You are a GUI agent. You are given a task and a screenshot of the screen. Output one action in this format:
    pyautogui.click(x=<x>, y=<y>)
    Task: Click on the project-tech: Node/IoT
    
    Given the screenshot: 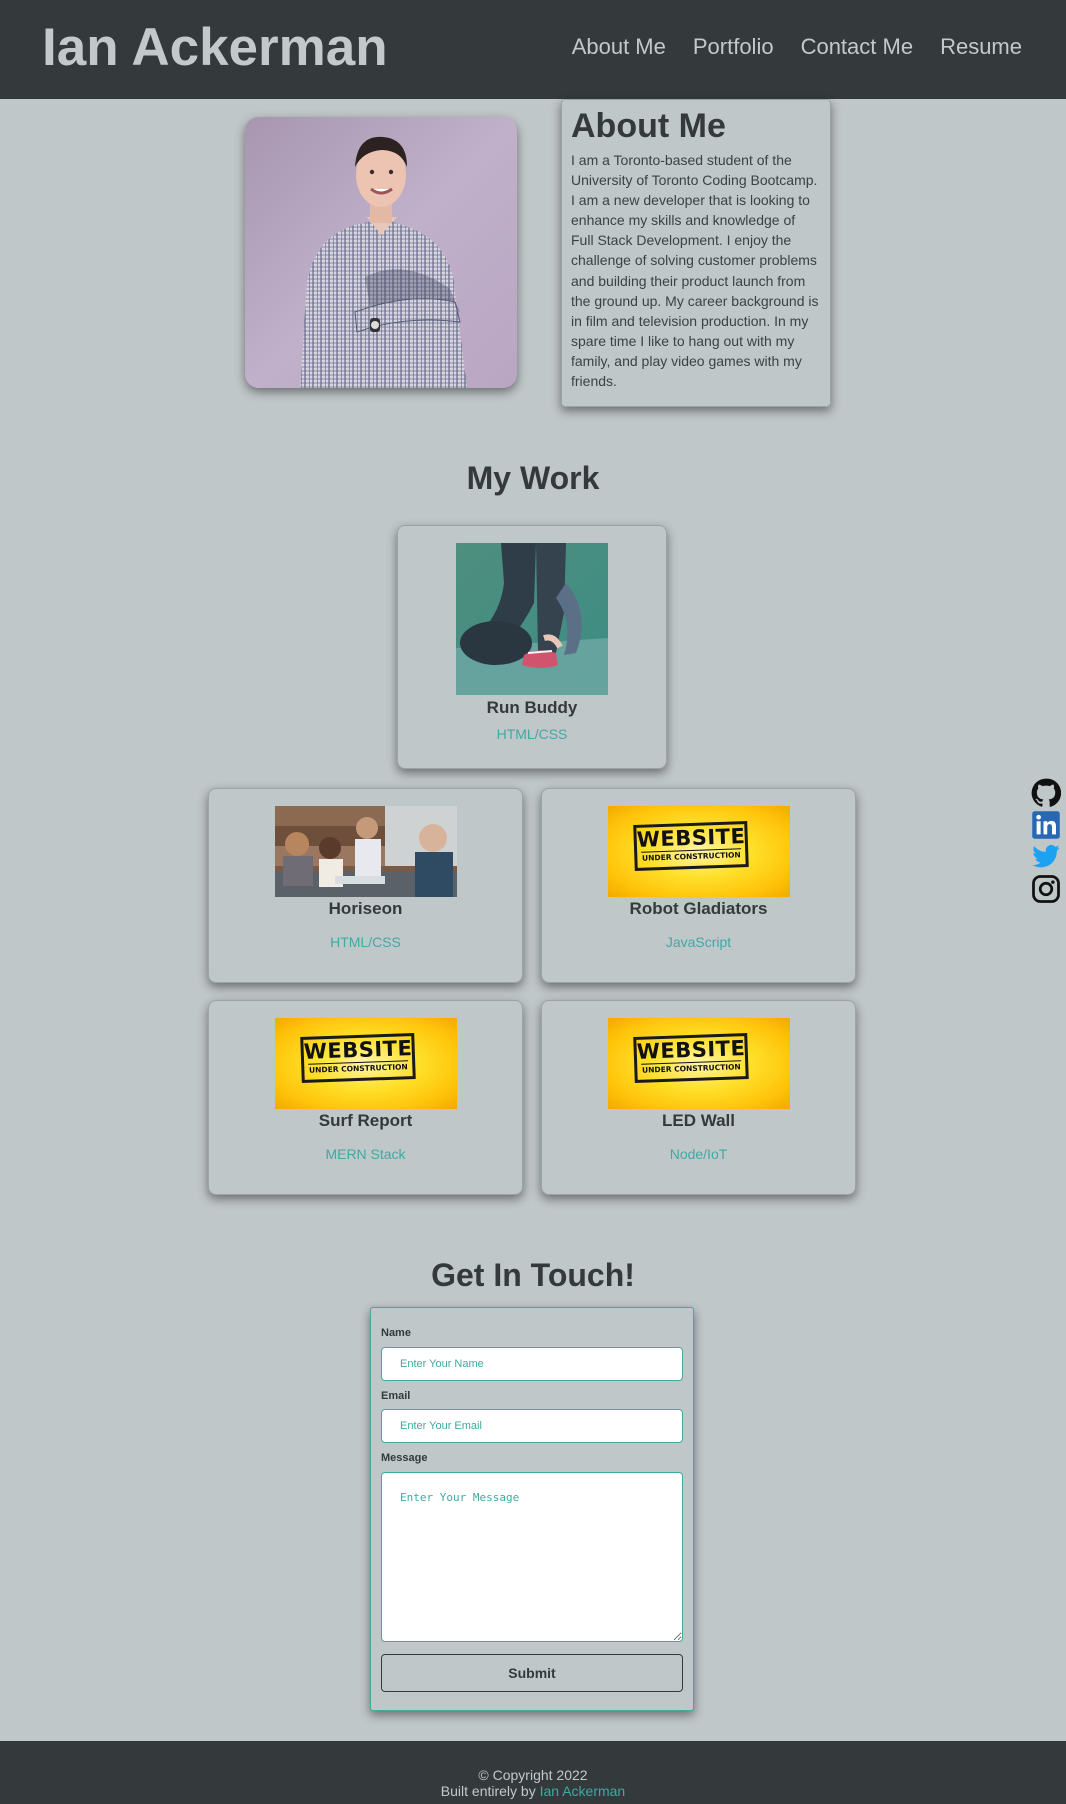 What is the action you would take?
    pyautogui.click(x=698, y=1154)
    